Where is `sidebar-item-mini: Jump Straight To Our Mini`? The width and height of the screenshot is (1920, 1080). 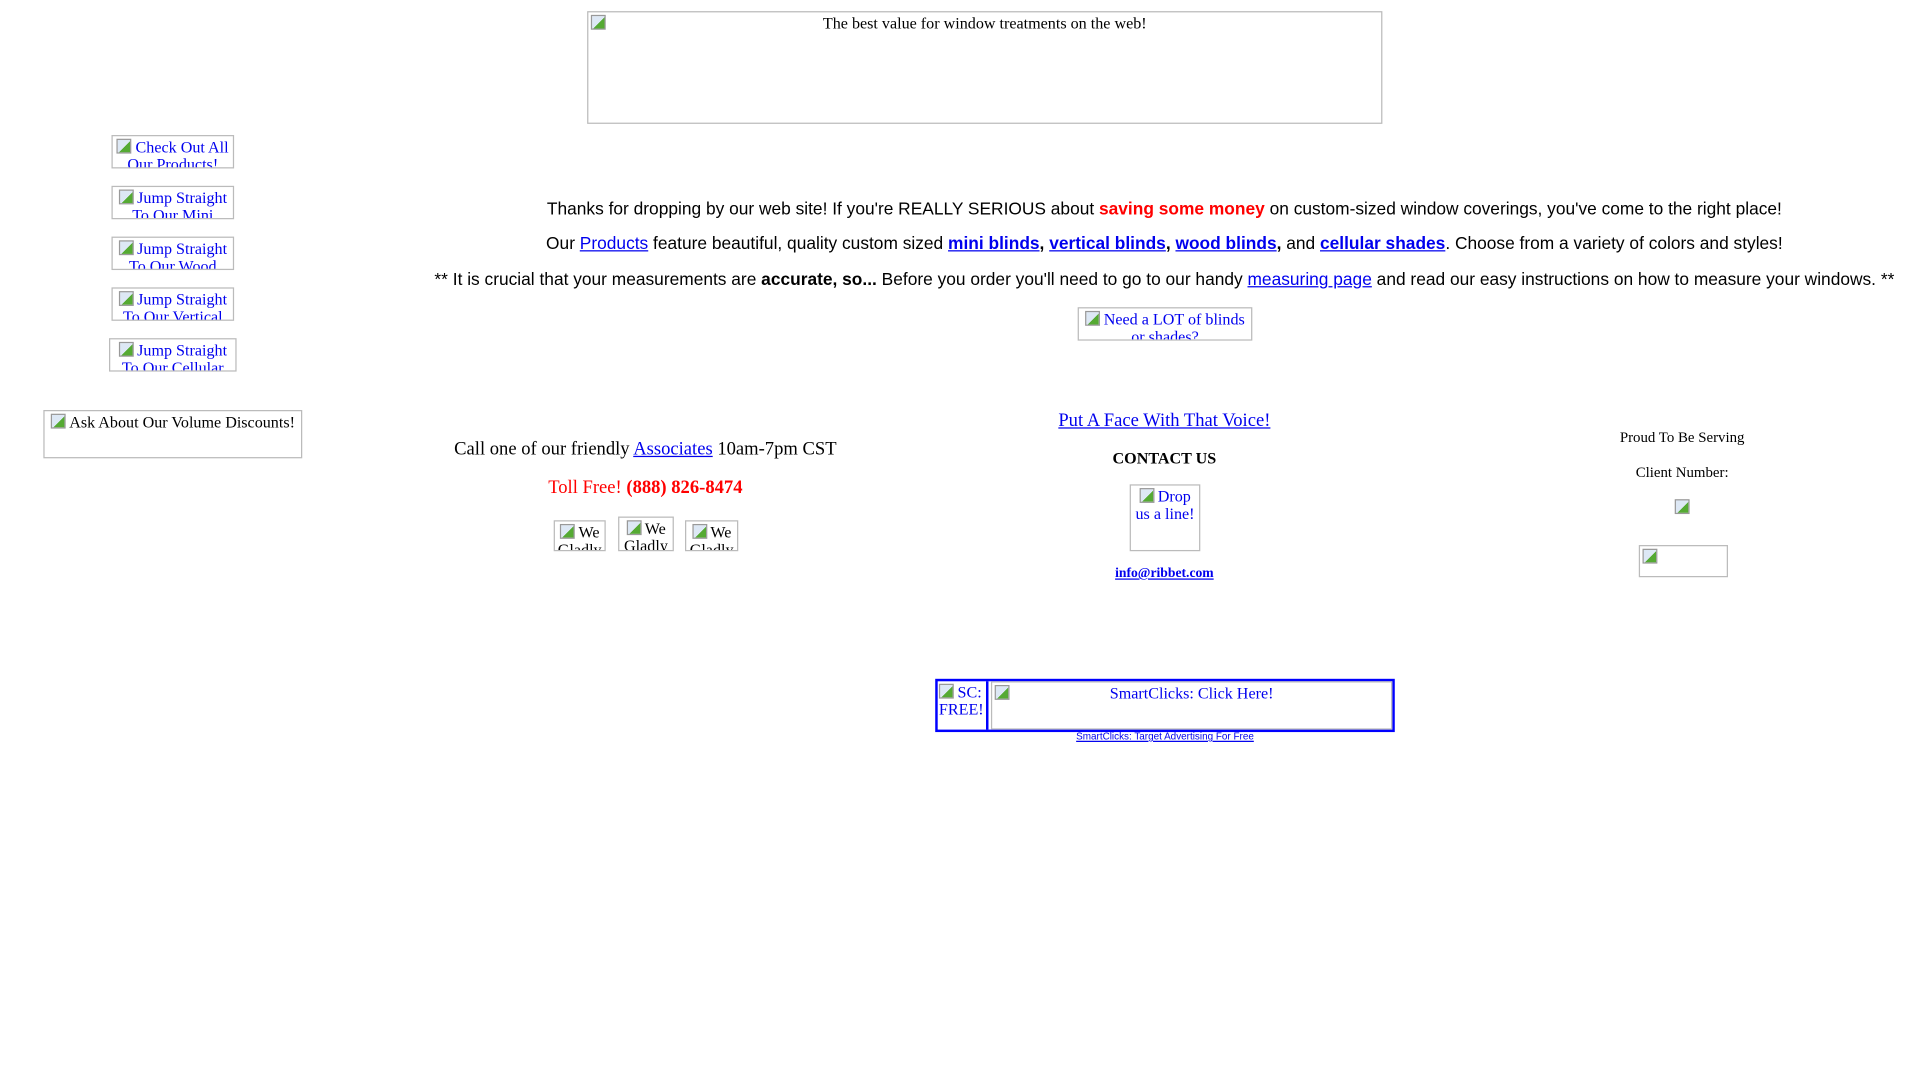 sidebar-item-mini: Jump Straight To Our Mini is located at coordinates (173, 202).